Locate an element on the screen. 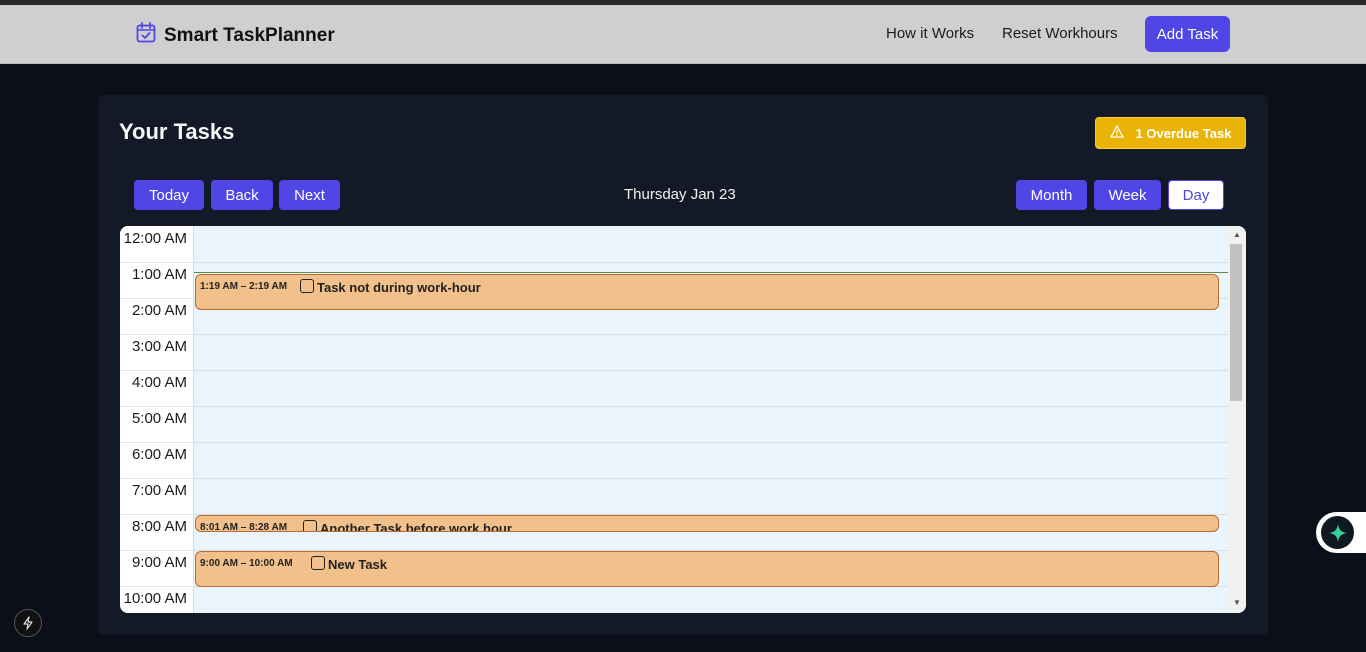  how-it-works-link: How it Works is located at coordinates (930, 33).